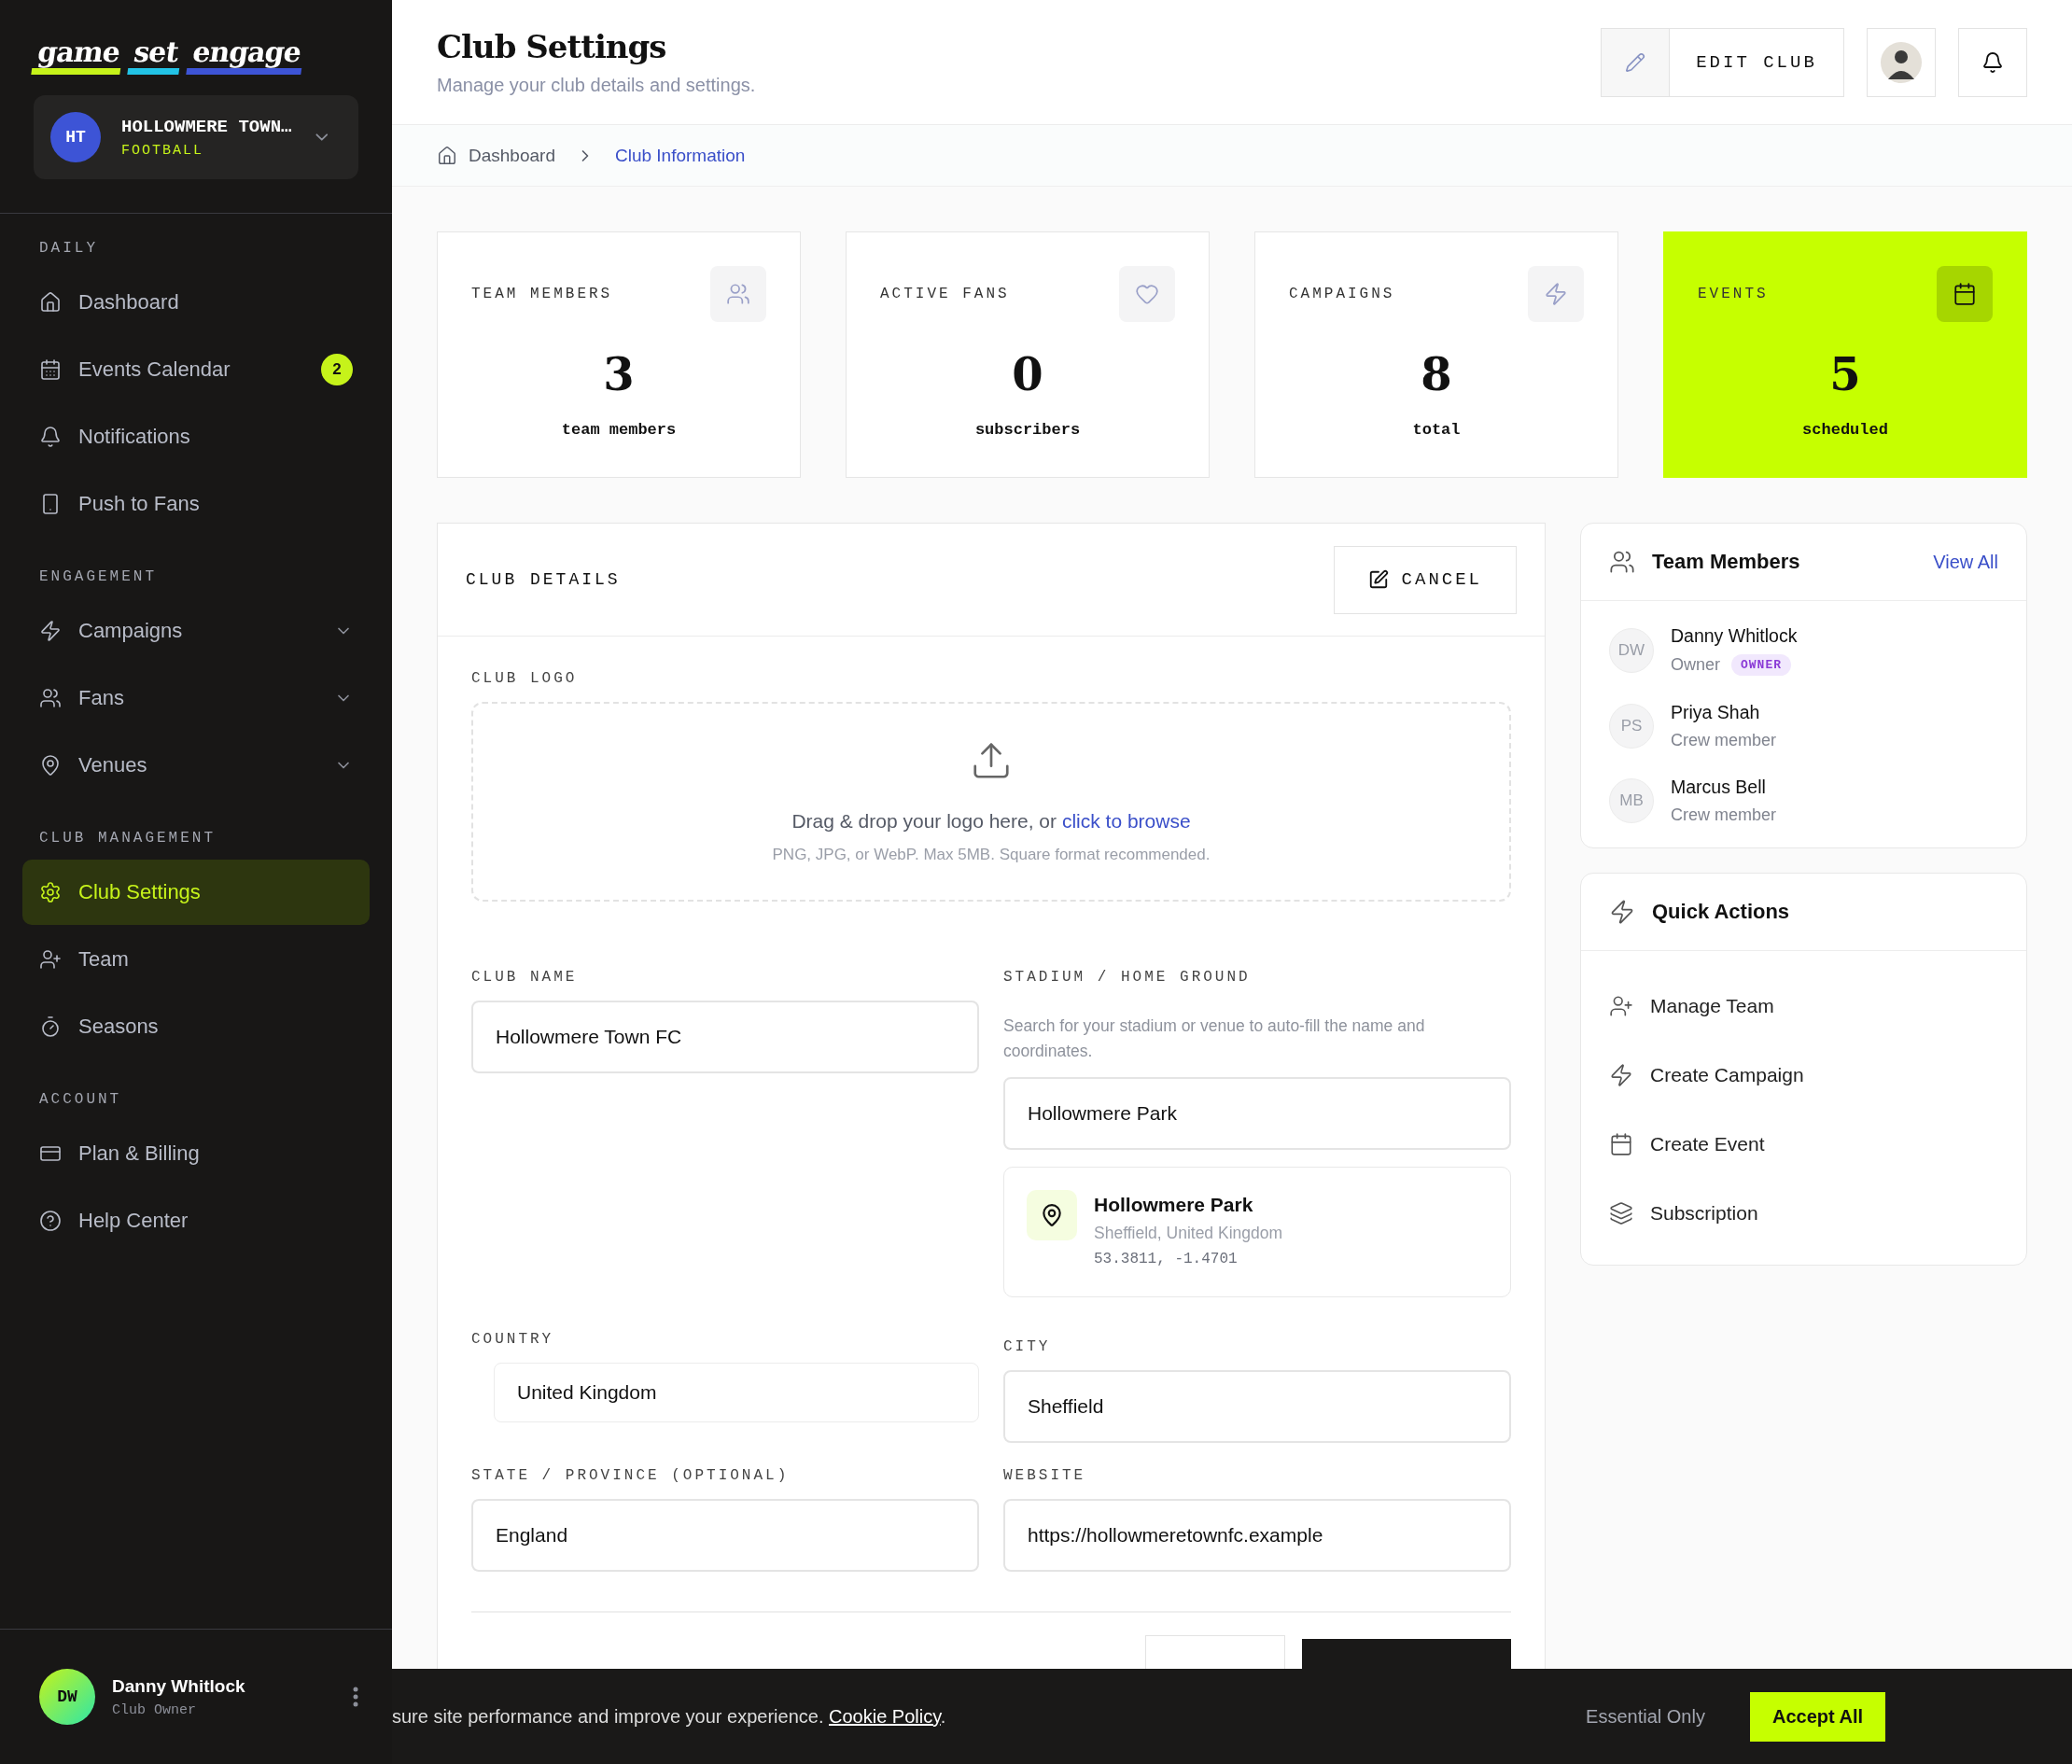 This screenshot has height=1764, width=2072. Describe the element at coordinates (525, 678) in the screenshot. I see `field-label: CLUB LOGO` at that location.